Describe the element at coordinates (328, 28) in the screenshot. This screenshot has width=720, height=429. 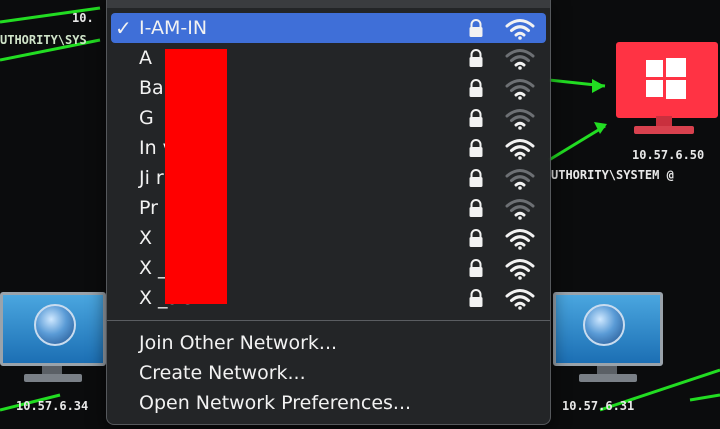
I see `wifi-network-item: ✓ I-AM-IN` at that location.